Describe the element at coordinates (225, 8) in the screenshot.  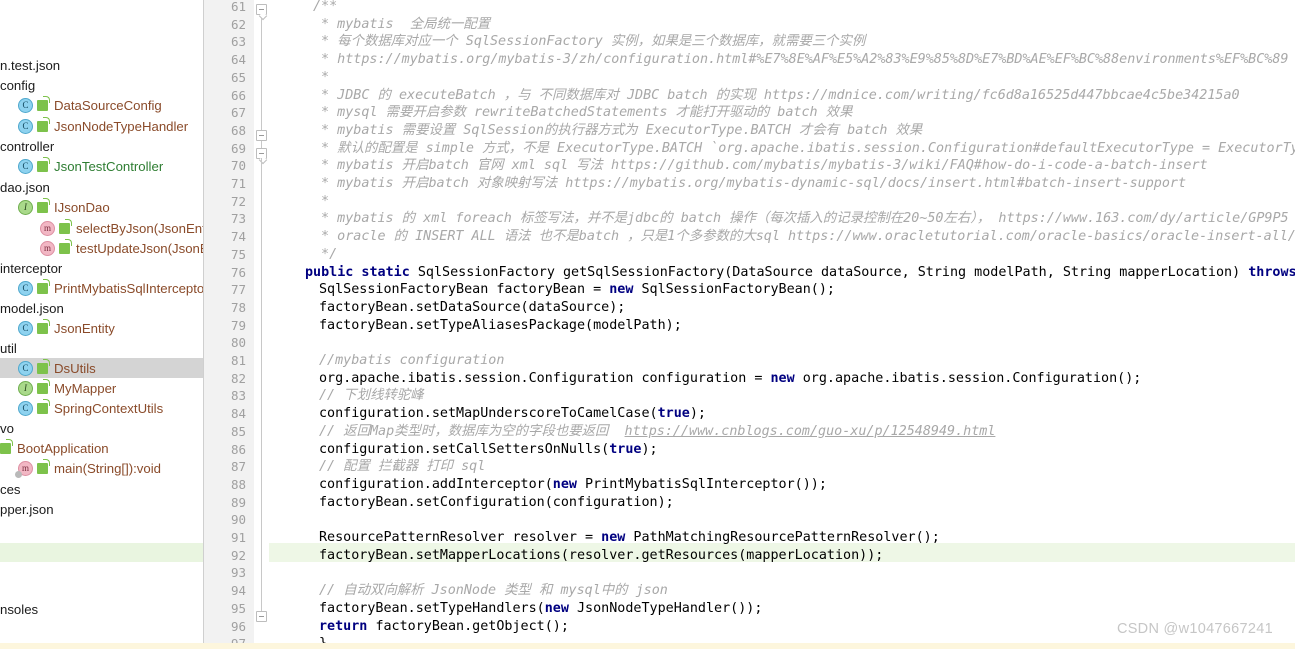
I see `line-number: 61` at that location.